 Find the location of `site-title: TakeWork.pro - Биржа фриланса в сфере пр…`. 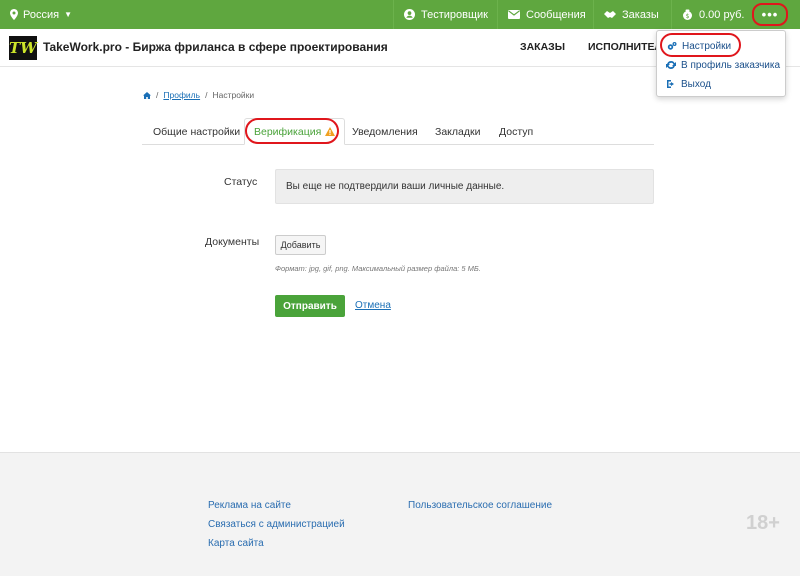

site-title: TakeWork.pro - Биржа фриланса в сфере пр… is located at coordinates (215, 47).